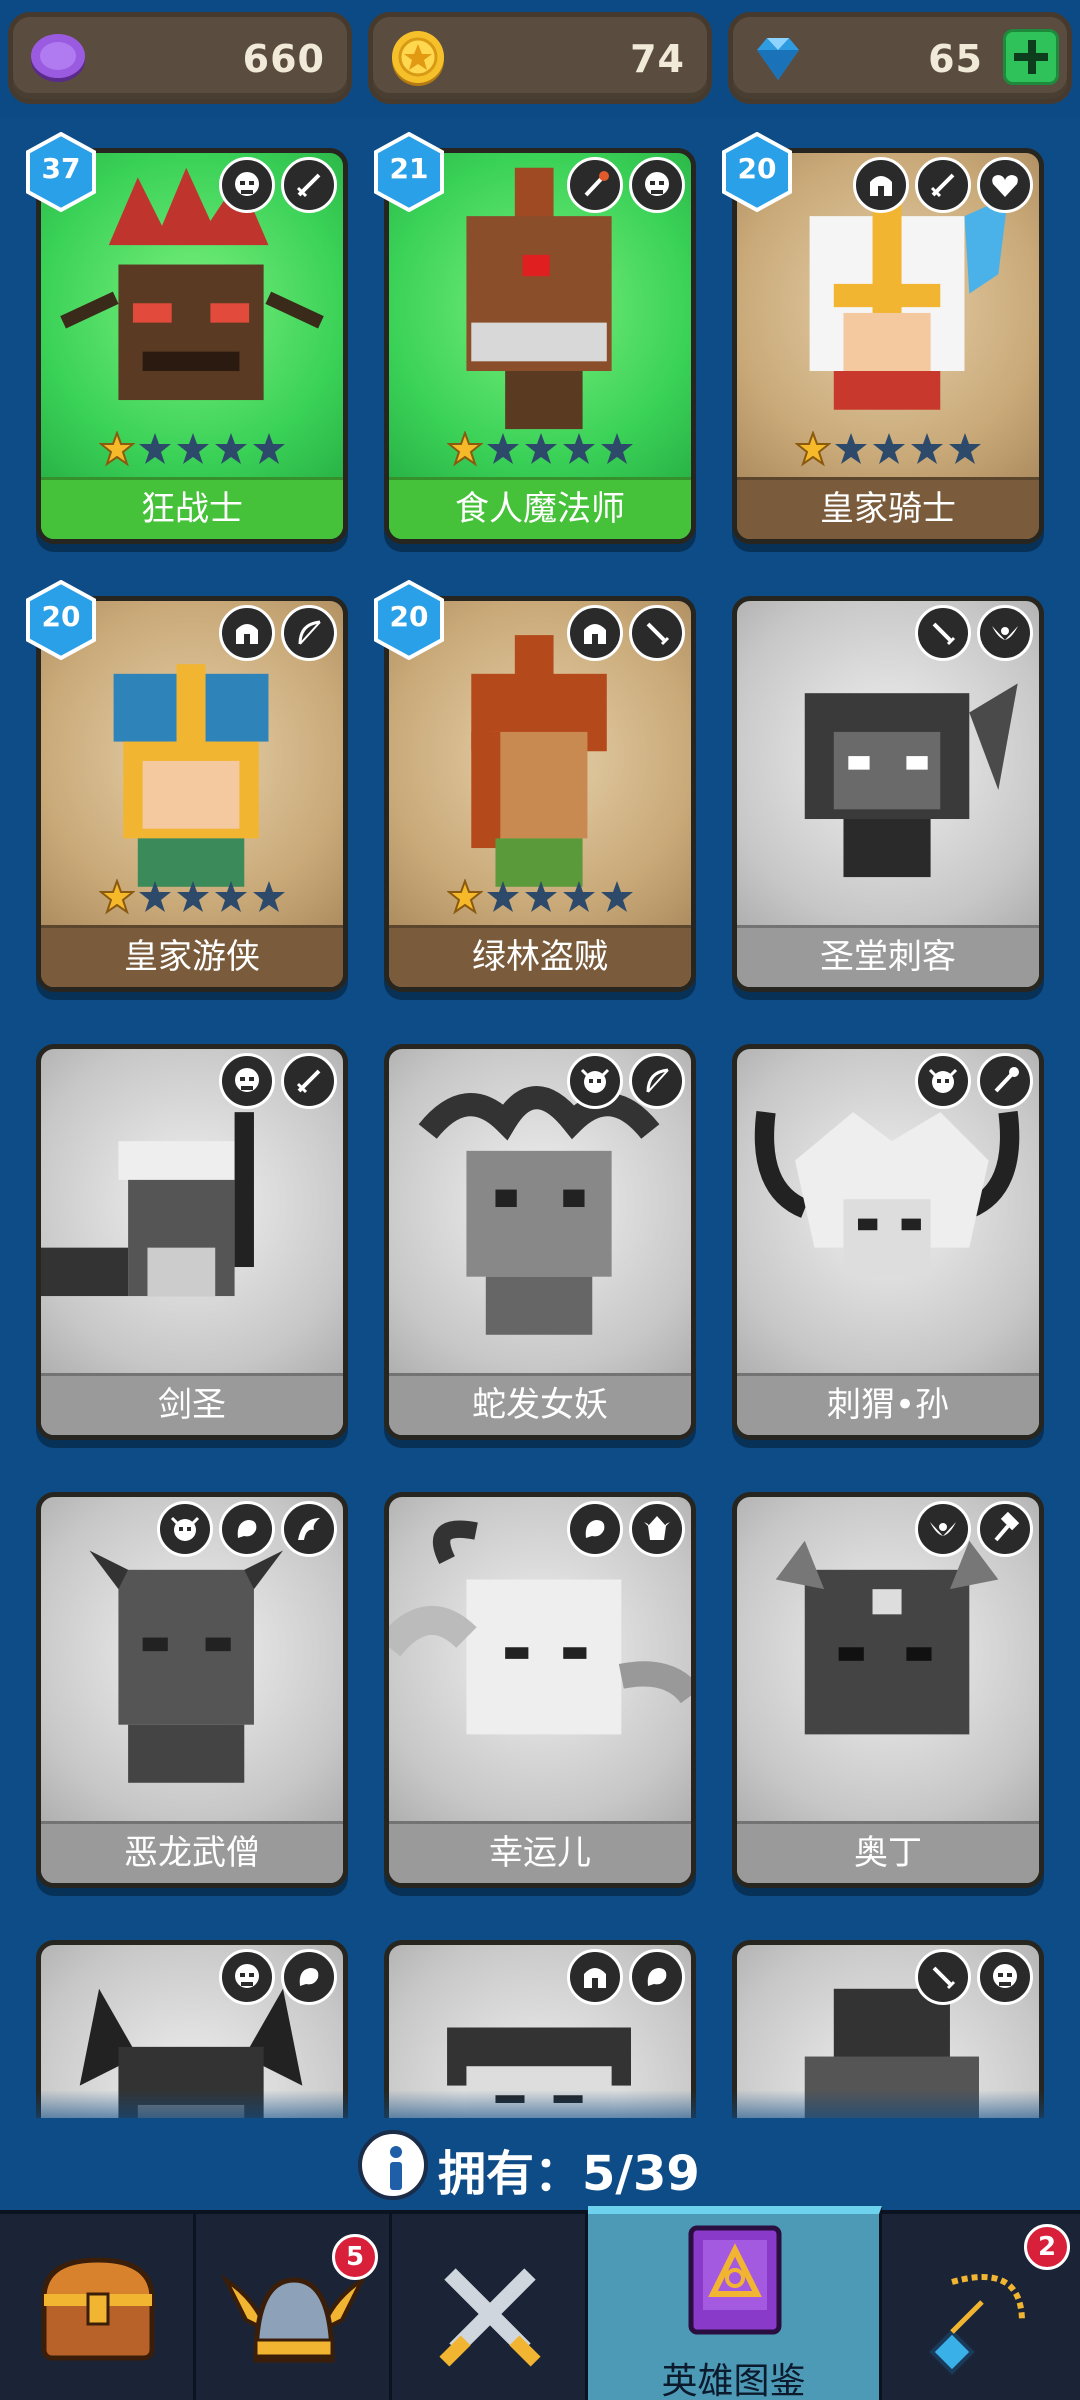 Image resolution: width=1080 pixels, height=2400 pixels. Describe the element at coordinates (569, 2174) in the screenshot. I see `ownership-label: 拥有：5/39` at that location.